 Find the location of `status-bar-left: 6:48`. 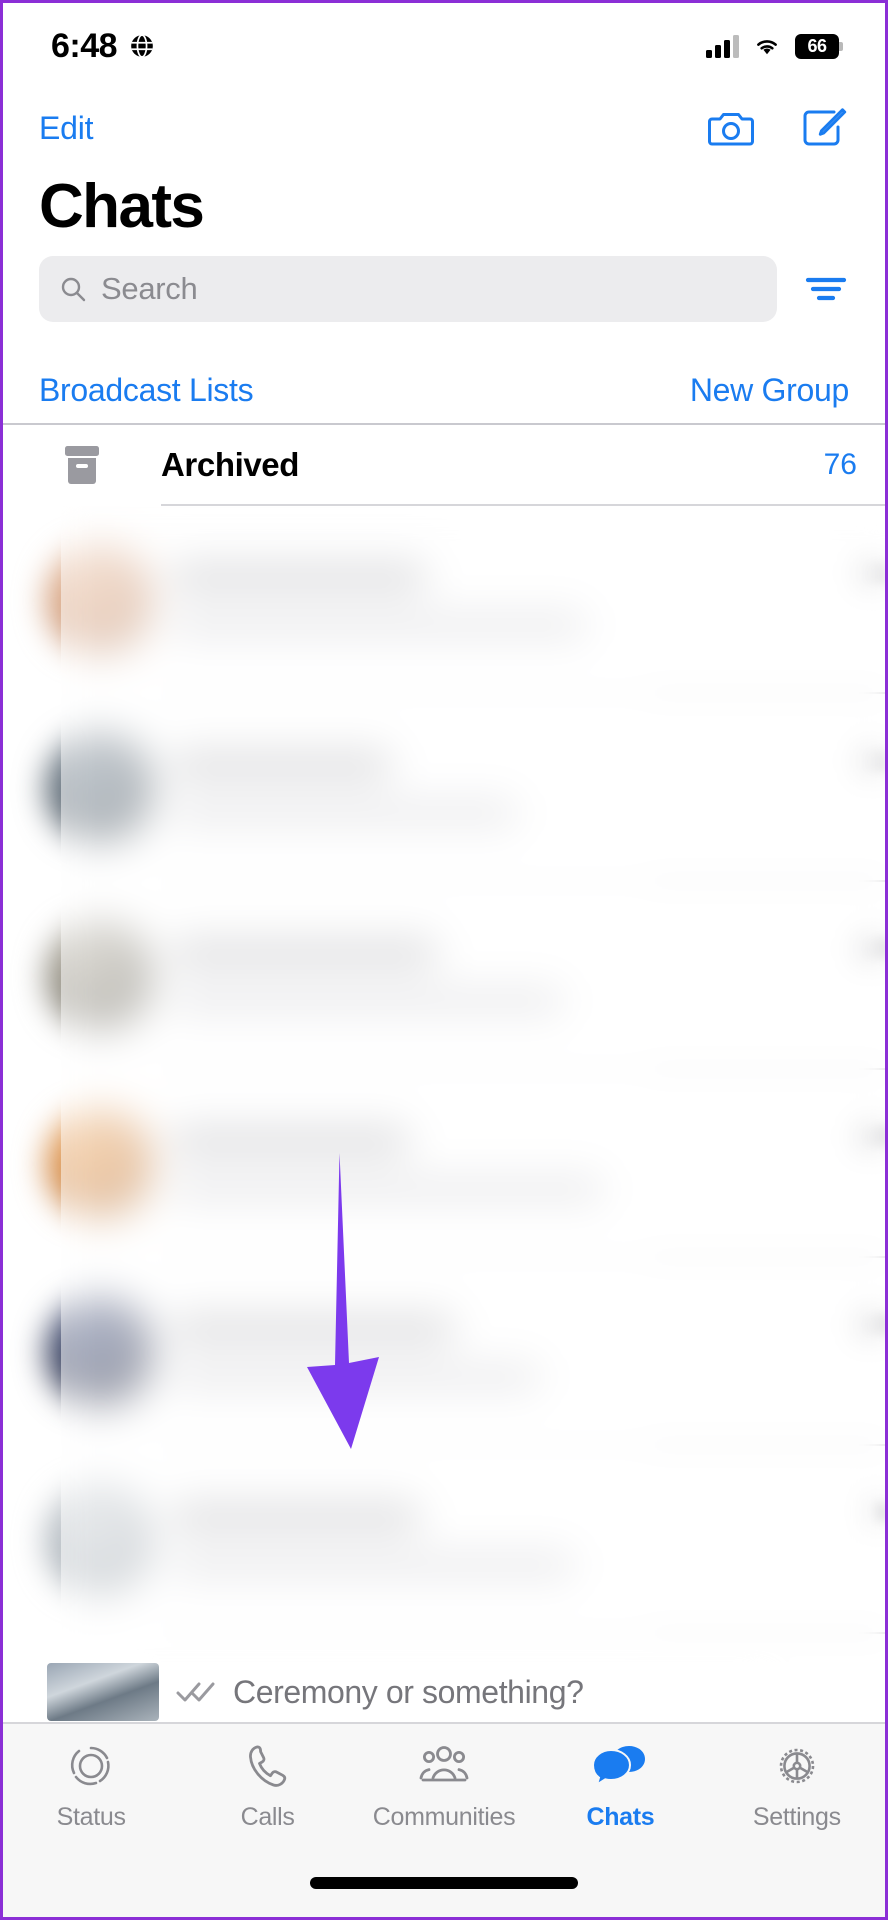

status-bar-left: 6:48 is located at coordinates (103, 46).